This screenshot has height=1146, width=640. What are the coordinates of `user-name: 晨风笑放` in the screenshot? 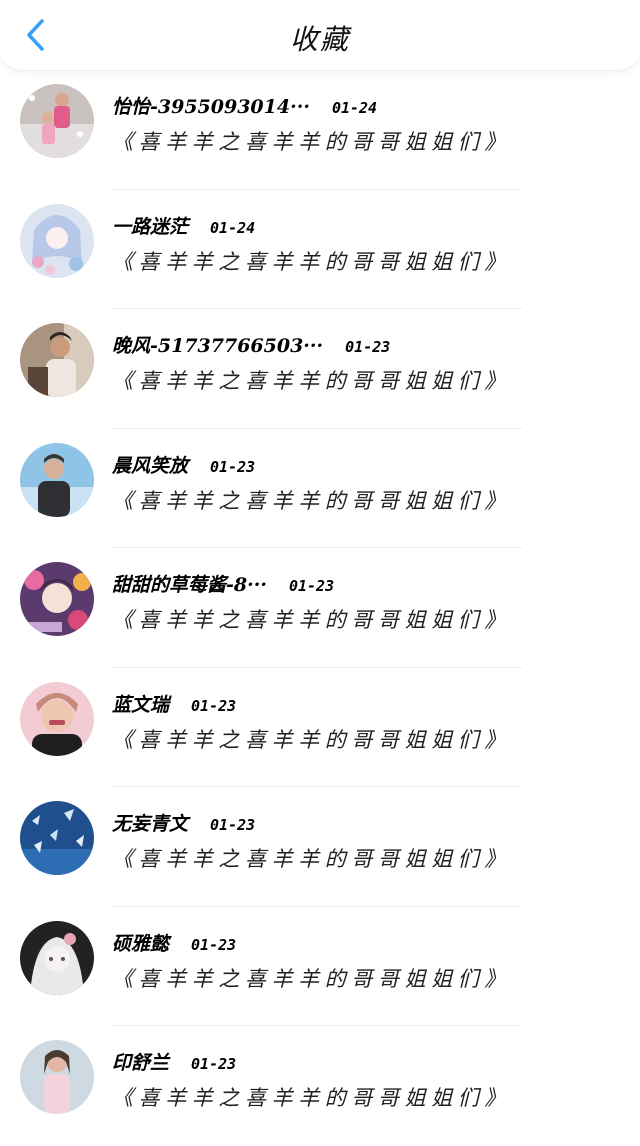 It's located at (150, 466).